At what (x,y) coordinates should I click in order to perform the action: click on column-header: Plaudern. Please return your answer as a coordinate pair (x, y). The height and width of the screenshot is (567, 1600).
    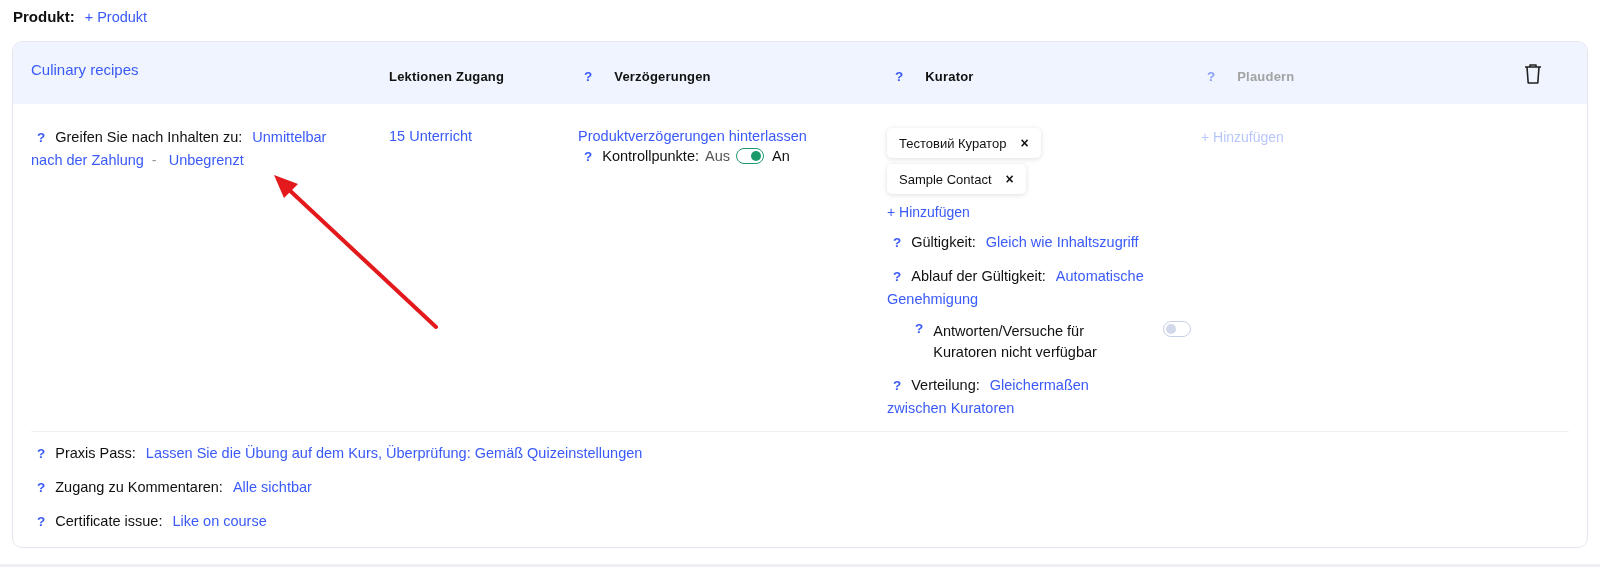
    Looking at the image, I should click on (1266, 76).